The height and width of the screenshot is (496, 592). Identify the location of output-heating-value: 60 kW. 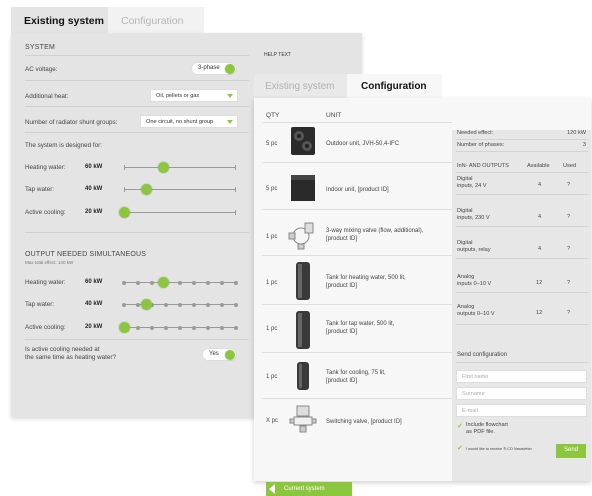
(94, 282).